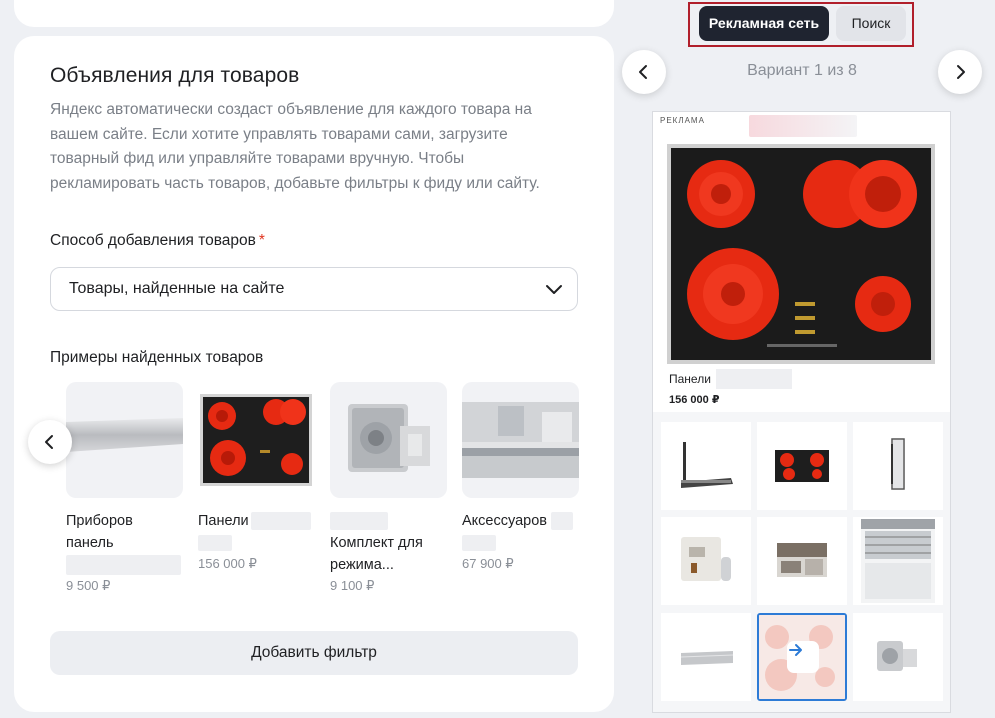  I want to click on product-card: Приборов панель 9 500 ₽, so click(125, 488).